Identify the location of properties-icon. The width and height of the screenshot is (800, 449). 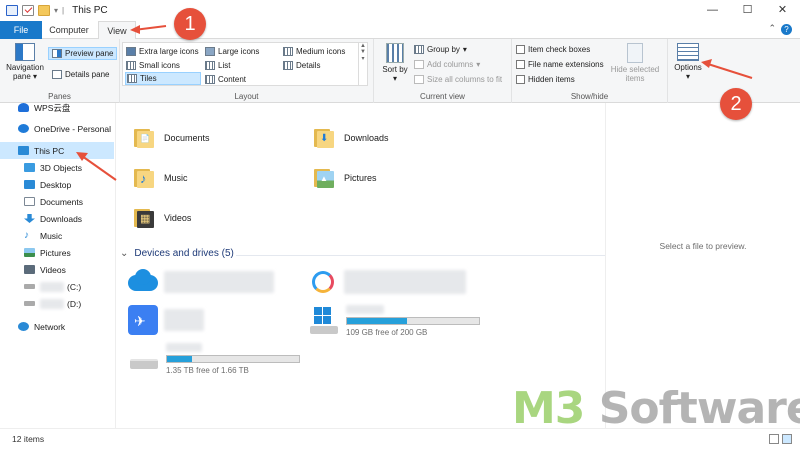
(28, 10).